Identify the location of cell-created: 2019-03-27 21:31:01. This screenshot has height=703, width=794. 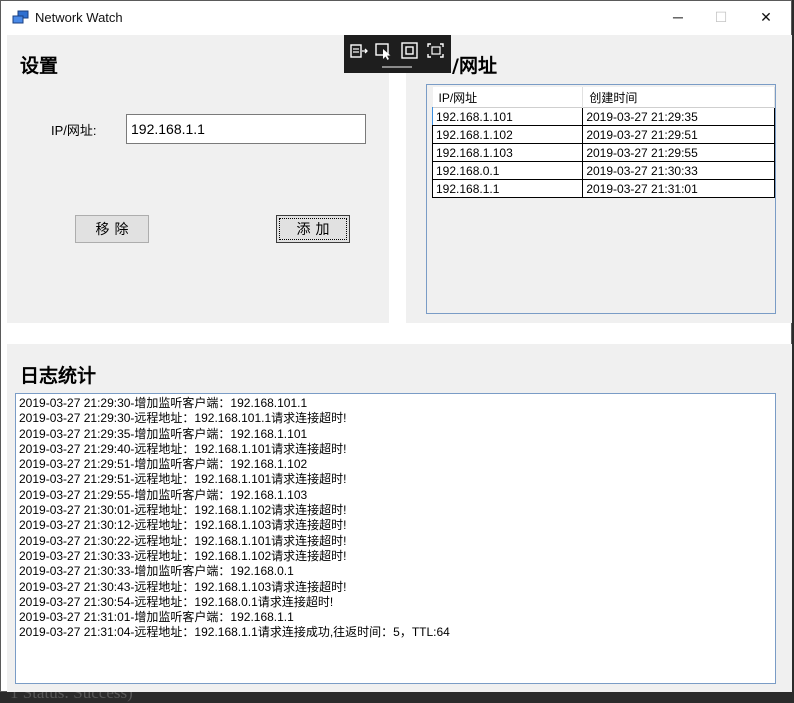
(678, 188).